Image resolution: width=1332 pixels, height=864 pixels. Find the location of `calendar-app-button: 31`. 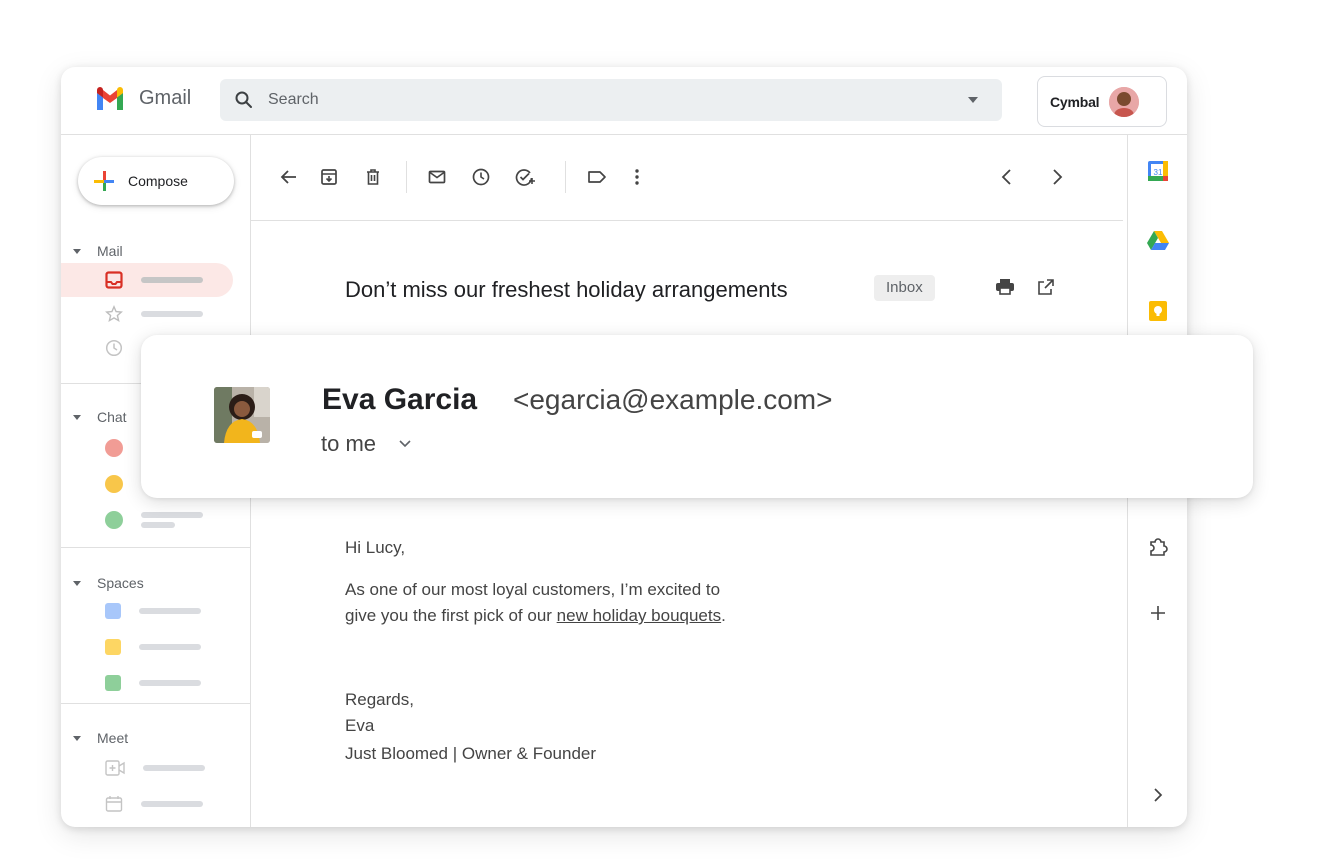

calendar-app-button: 31 is located at coordinates (1158, 171).